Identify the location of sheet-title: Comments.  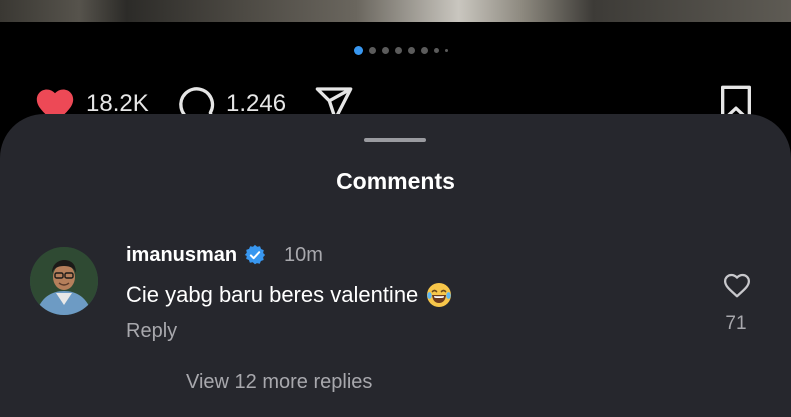
(395, 181).